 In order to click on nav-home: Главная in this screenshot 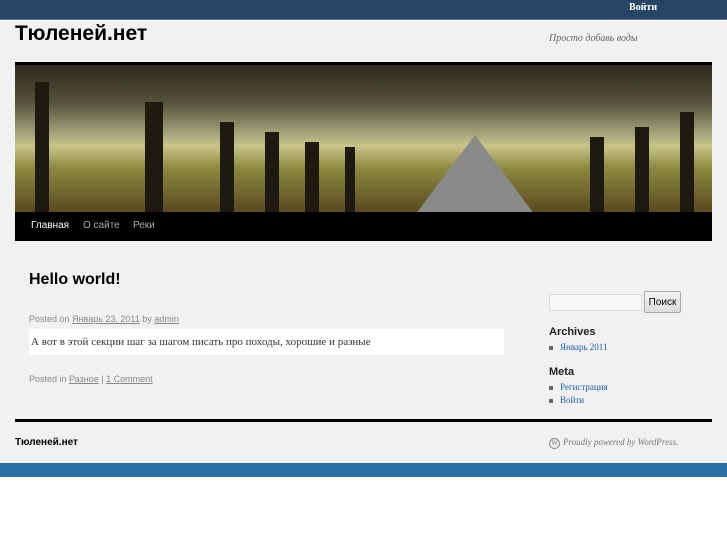, I will do `click(50, 225)`.